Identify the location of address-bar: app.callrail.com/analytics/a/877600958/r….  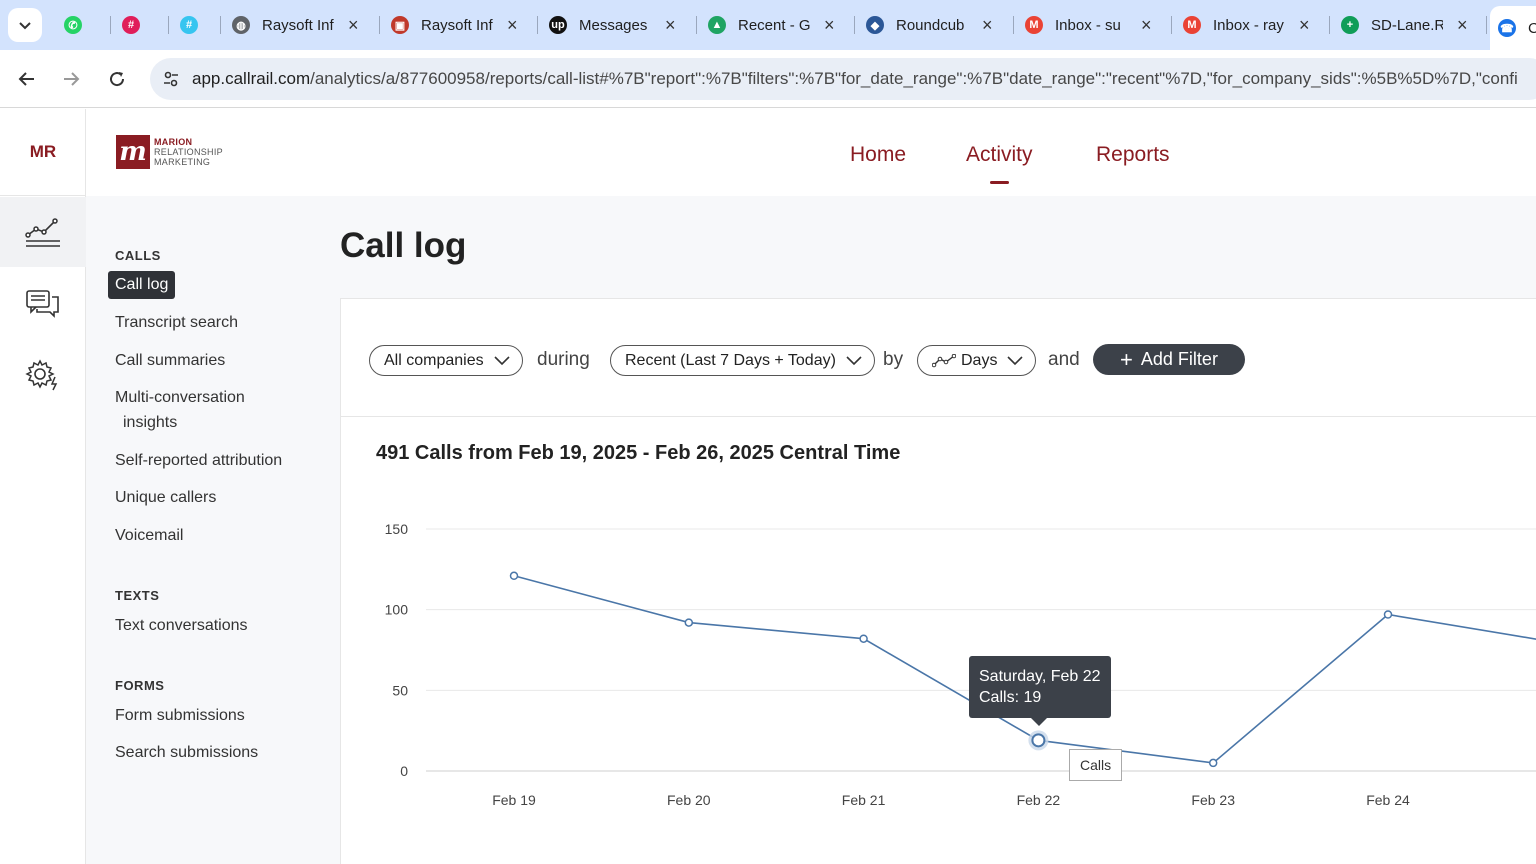
(843, 79).